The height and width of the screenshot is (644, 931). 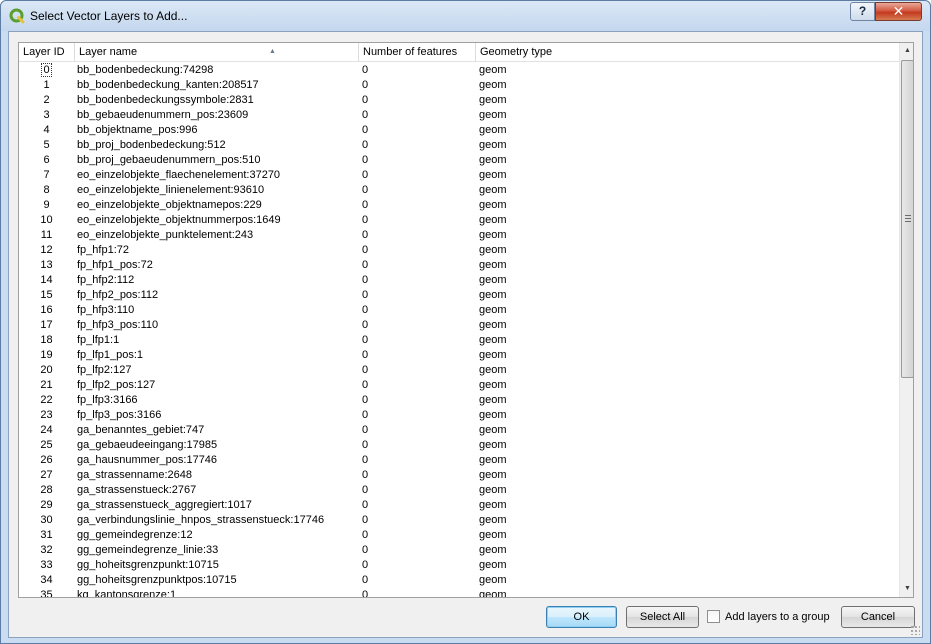 What do you see at coordinates (915, 630) in the screenshot?
I see `resize-grip-icon` at bounding box center [915, 630].